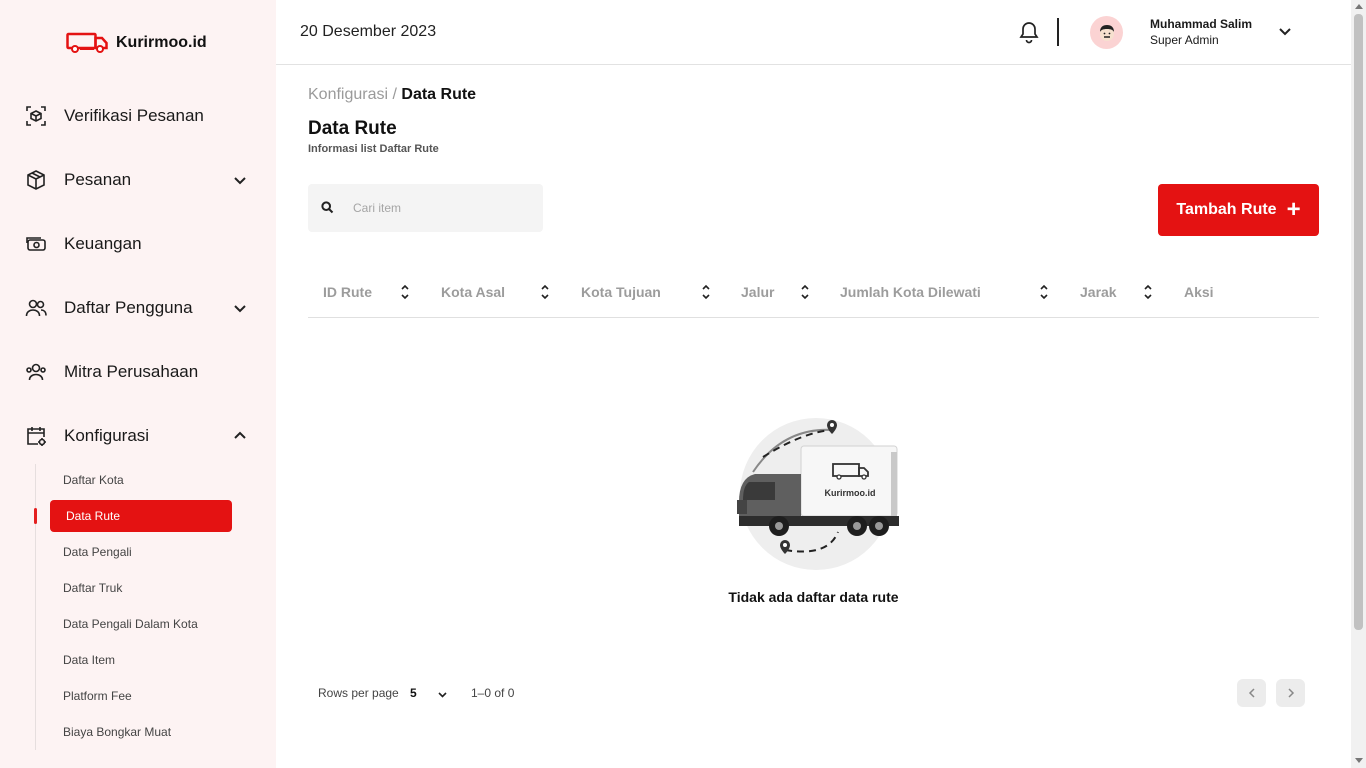 The height and width of the screenshot is (768, 1366). Describe the element at coordinates (36, 116) in the screenshot. I see `box-scan-icon` at that location.